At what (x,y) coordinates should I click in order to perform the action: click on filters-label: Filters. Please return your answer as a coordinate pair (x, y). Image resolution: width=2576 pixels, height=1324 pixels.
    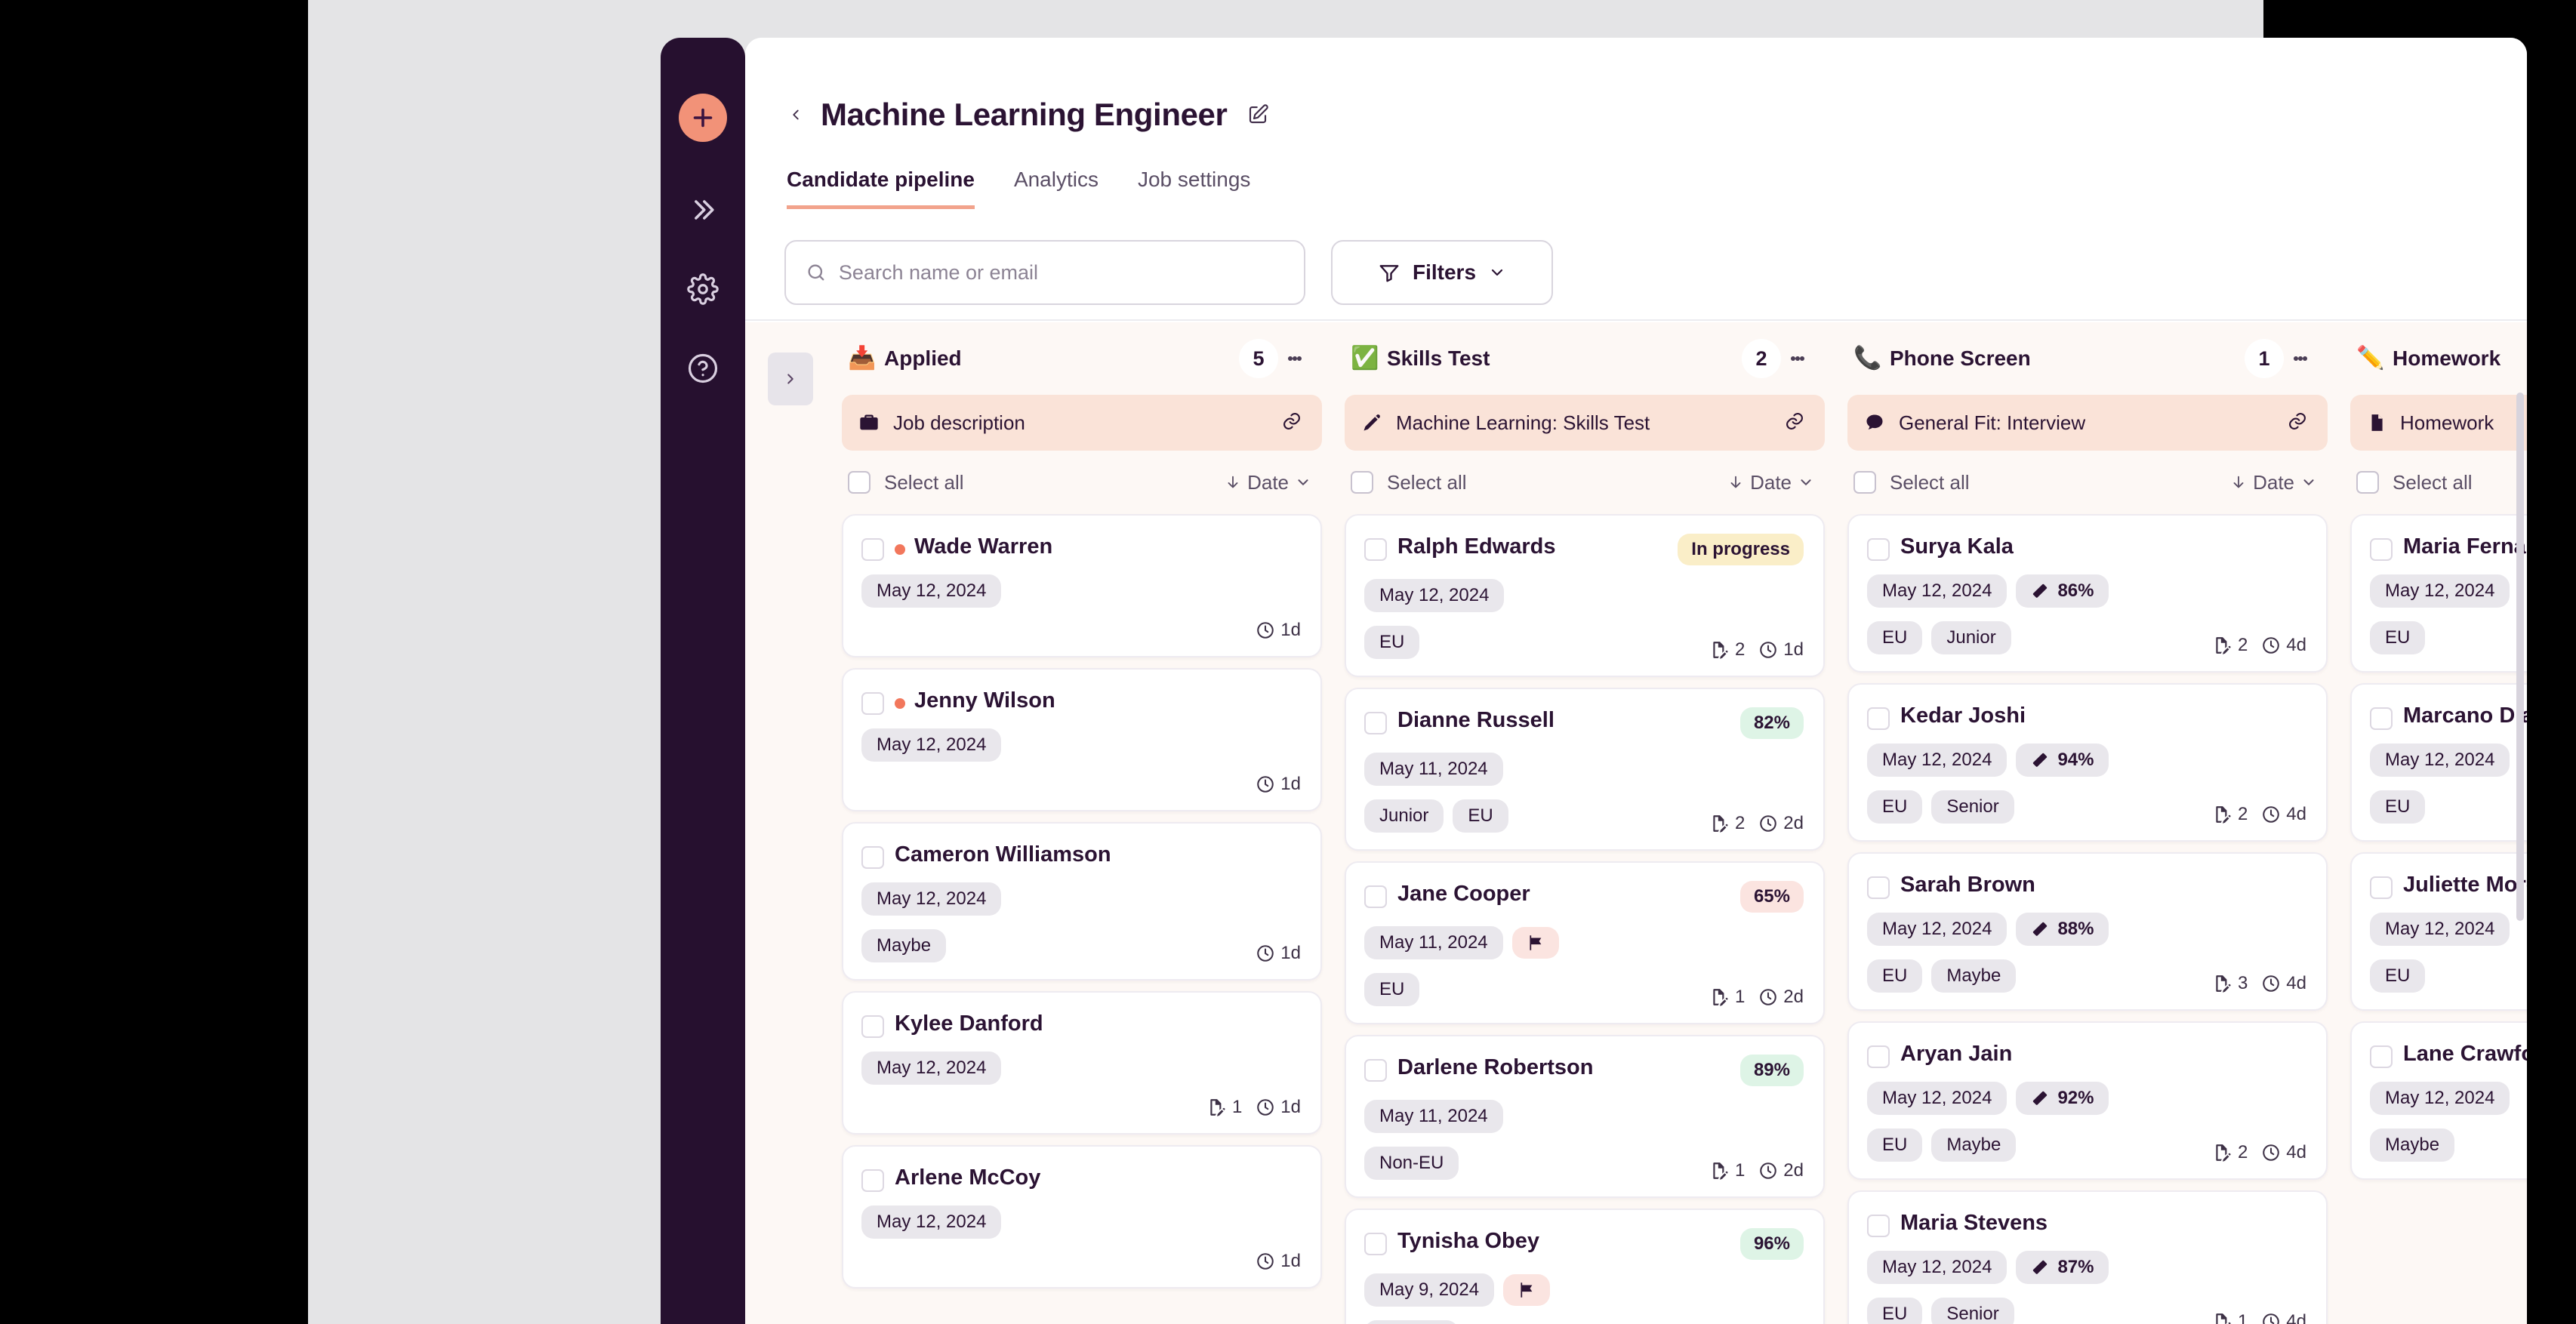
    Looking at the image, I should click on (1444, 272).